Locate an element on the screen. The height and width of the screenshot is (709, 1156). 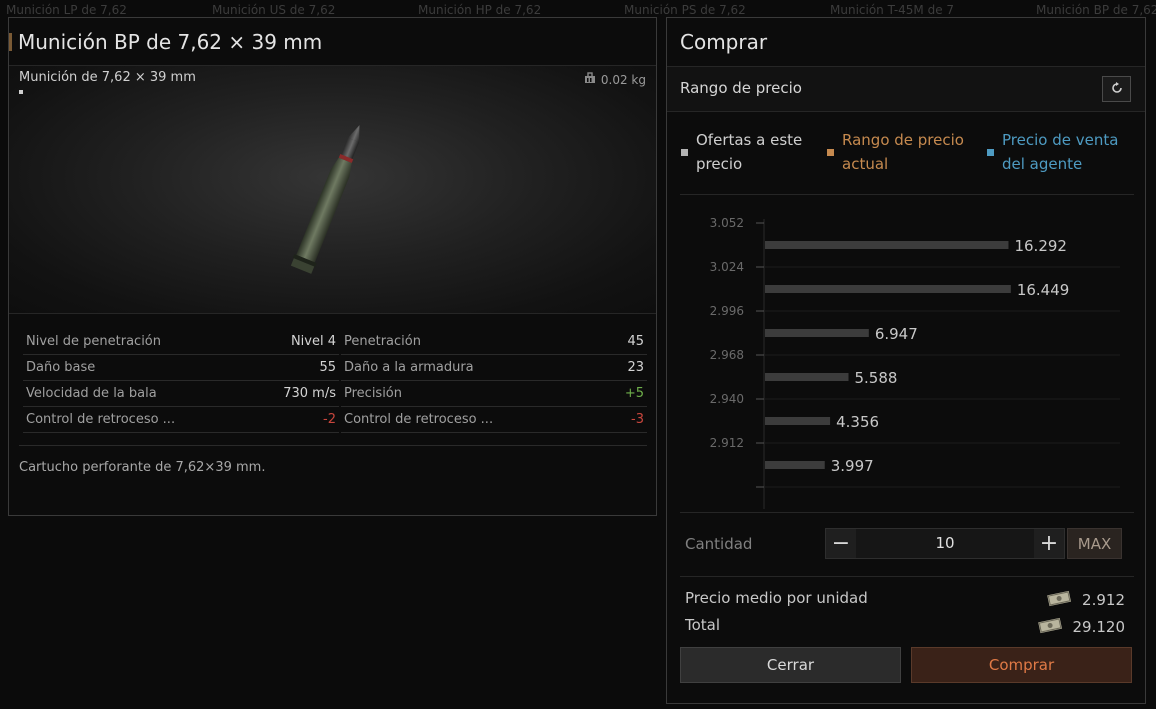
increase-quantity-button: + is located at coordinates (1049, 543).